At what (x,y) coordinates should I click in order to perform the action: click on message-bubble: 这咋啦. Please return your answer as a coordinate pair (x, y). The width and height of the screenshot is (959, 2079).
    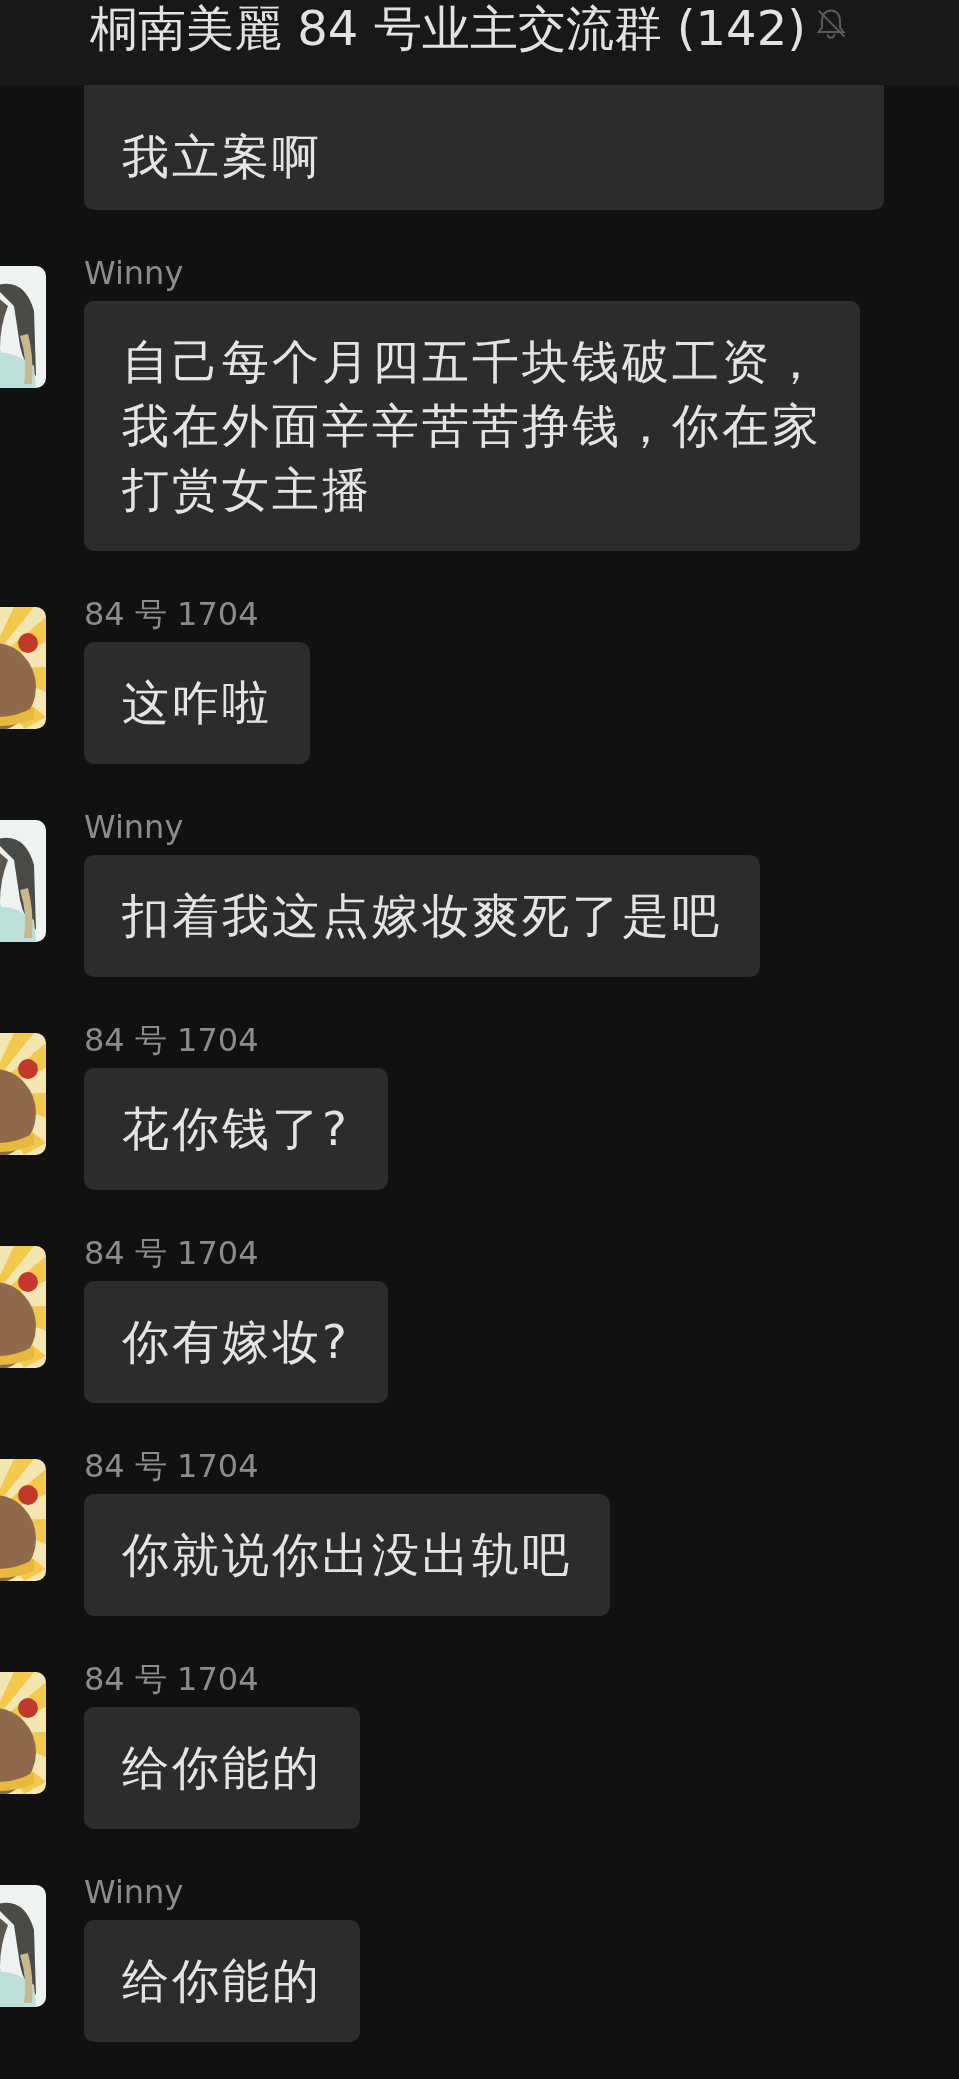
    Looking at the image, I should click on (197, 703).